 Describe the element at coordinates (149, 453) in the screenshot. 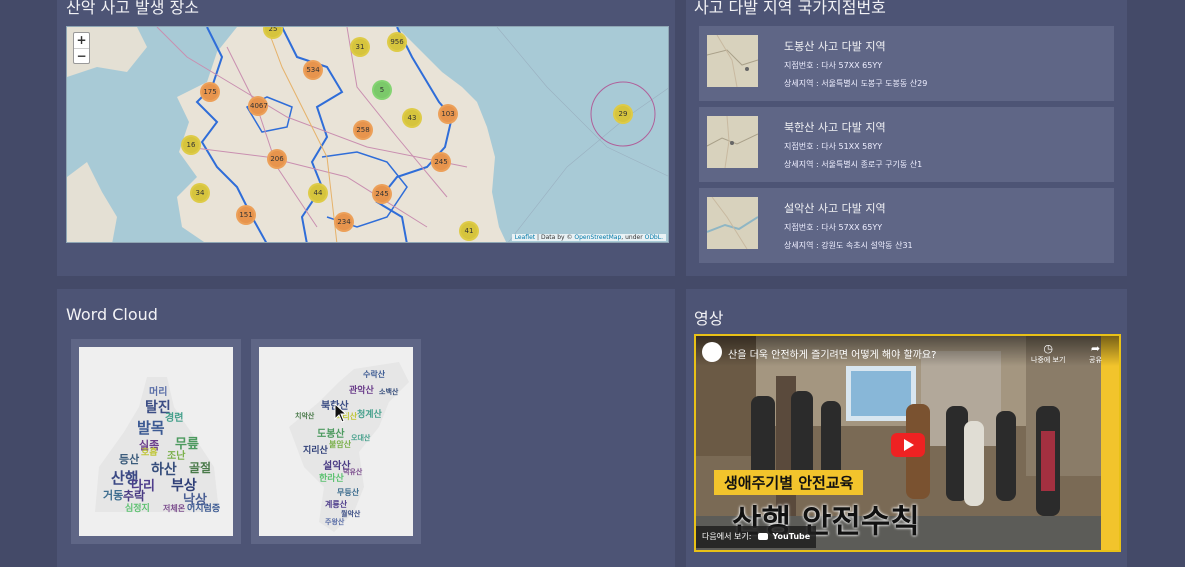

I see `cloud-word: 호흡` at that location.